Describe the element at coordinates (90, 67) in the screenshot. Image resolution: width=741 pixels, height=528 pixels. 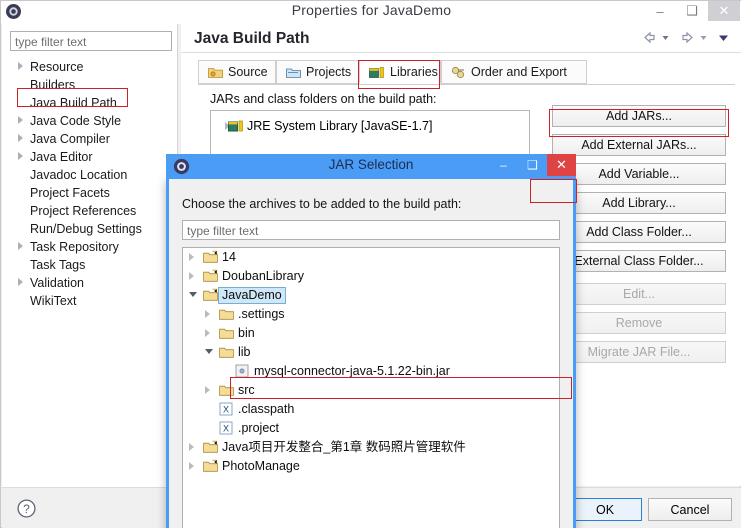
I see `sidebar-item-resource: Resource` at that location.